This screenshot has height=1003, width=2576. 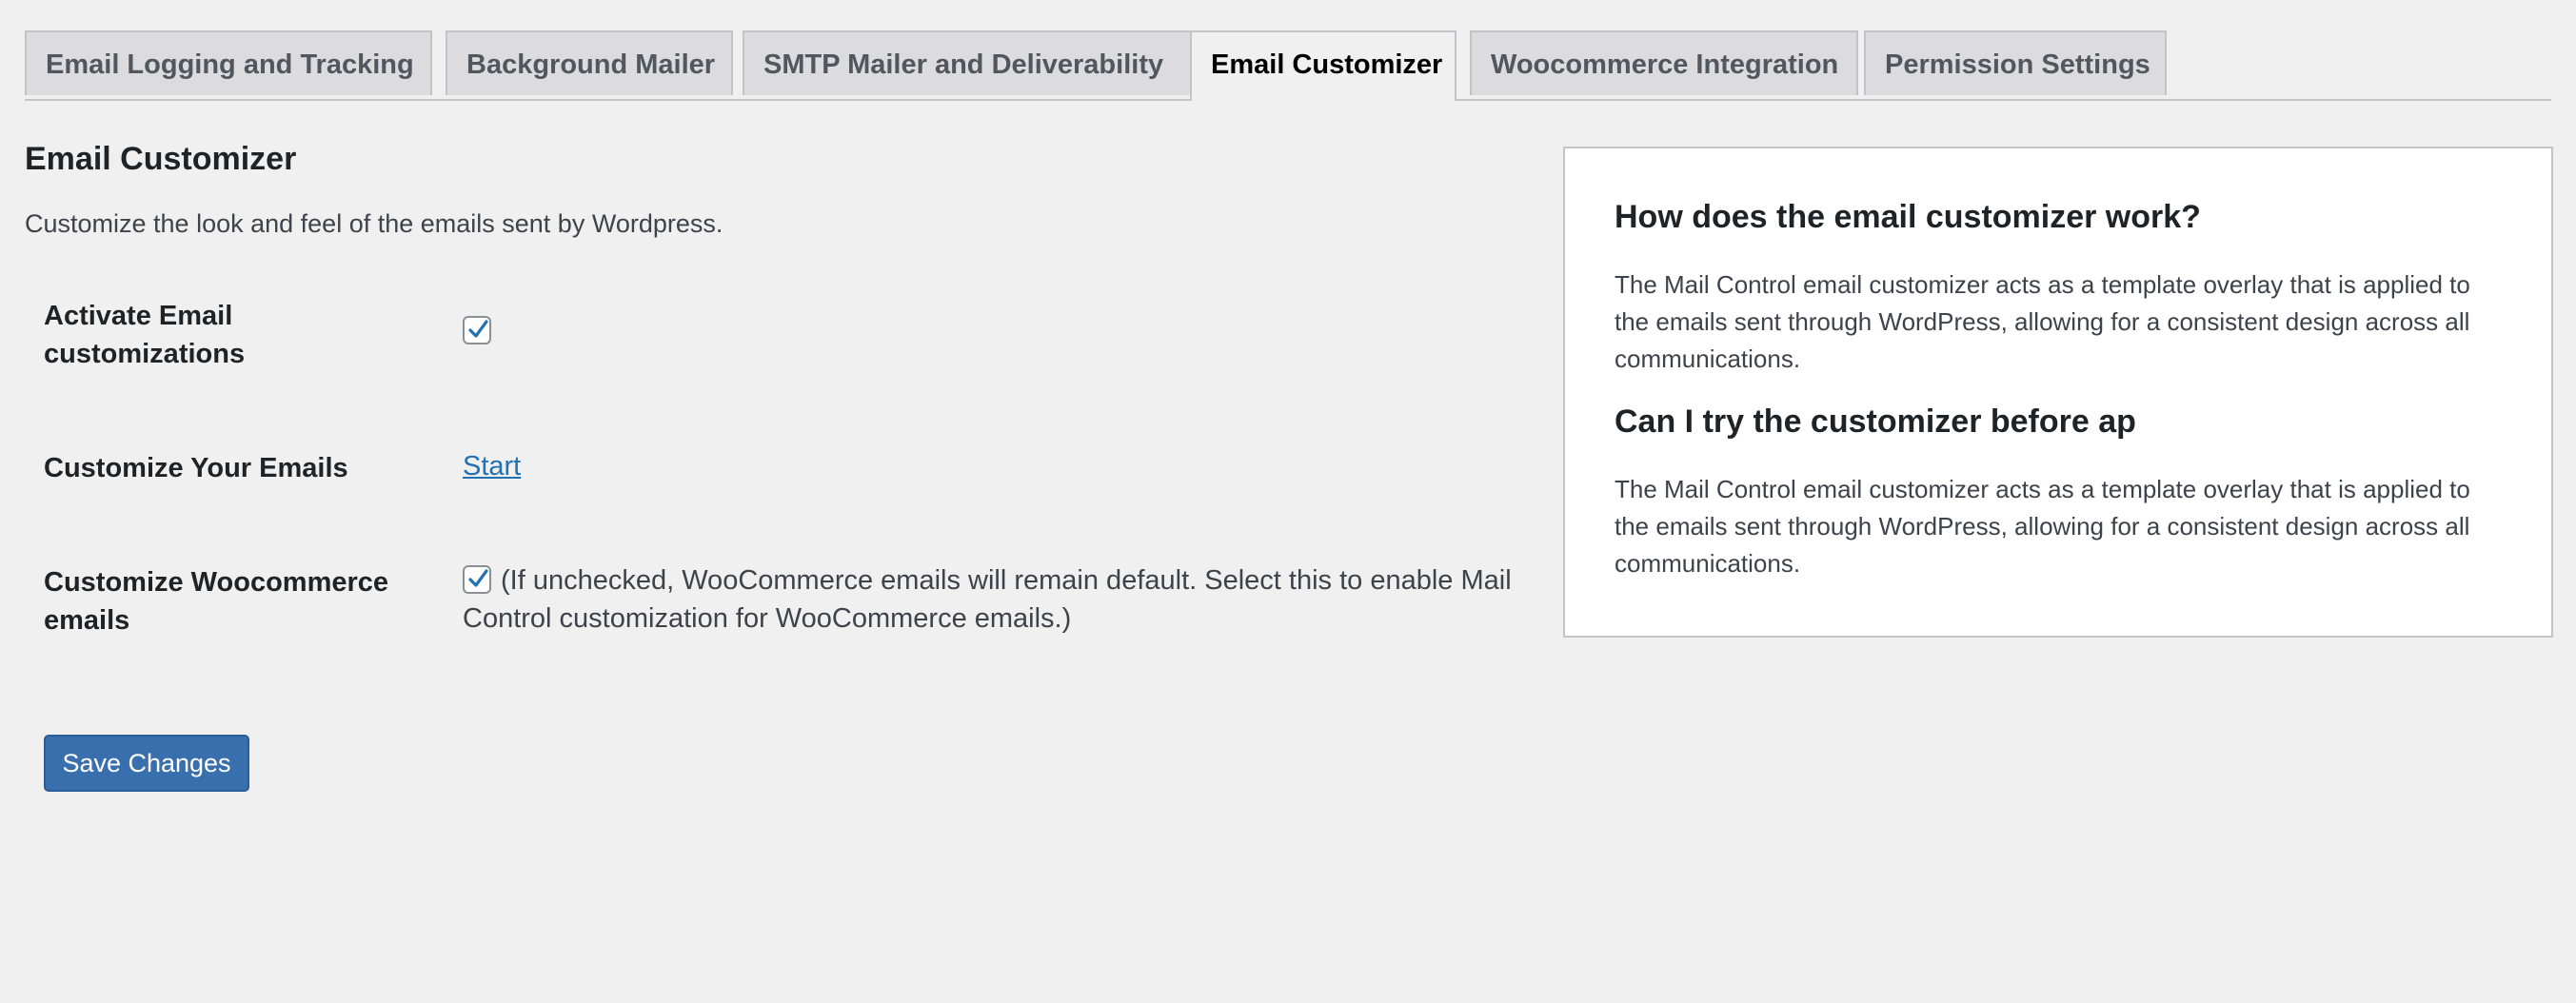 What do you see at coordinates (970, 63) in the screenshot?
I see `tab-smtp-mailer: SMTP Mailer and Deliverability` at bounding box center [970, 63].